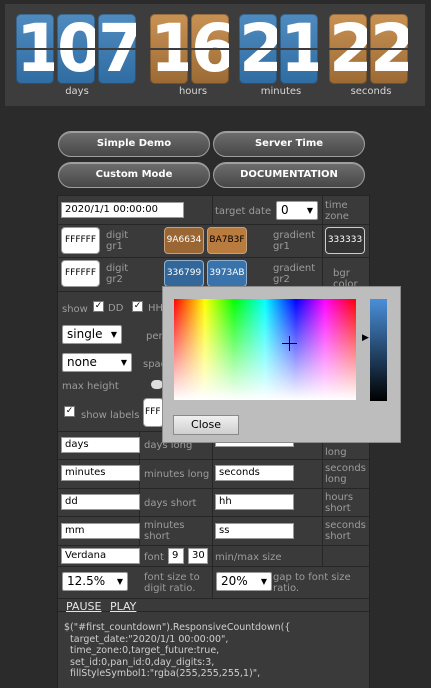  Describe the element at coordinates (82, 362) in the screenshot. I see `shadow-value: none` at that location.